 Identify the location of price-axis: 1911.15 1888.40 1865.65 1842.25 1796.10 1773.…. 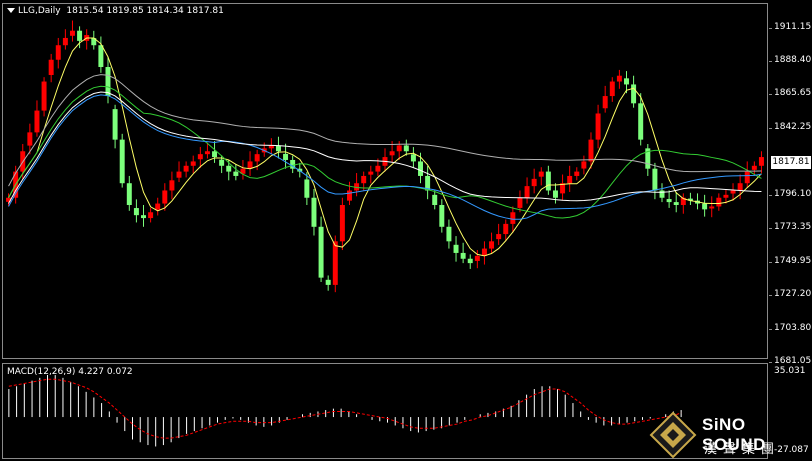
(790, 184).